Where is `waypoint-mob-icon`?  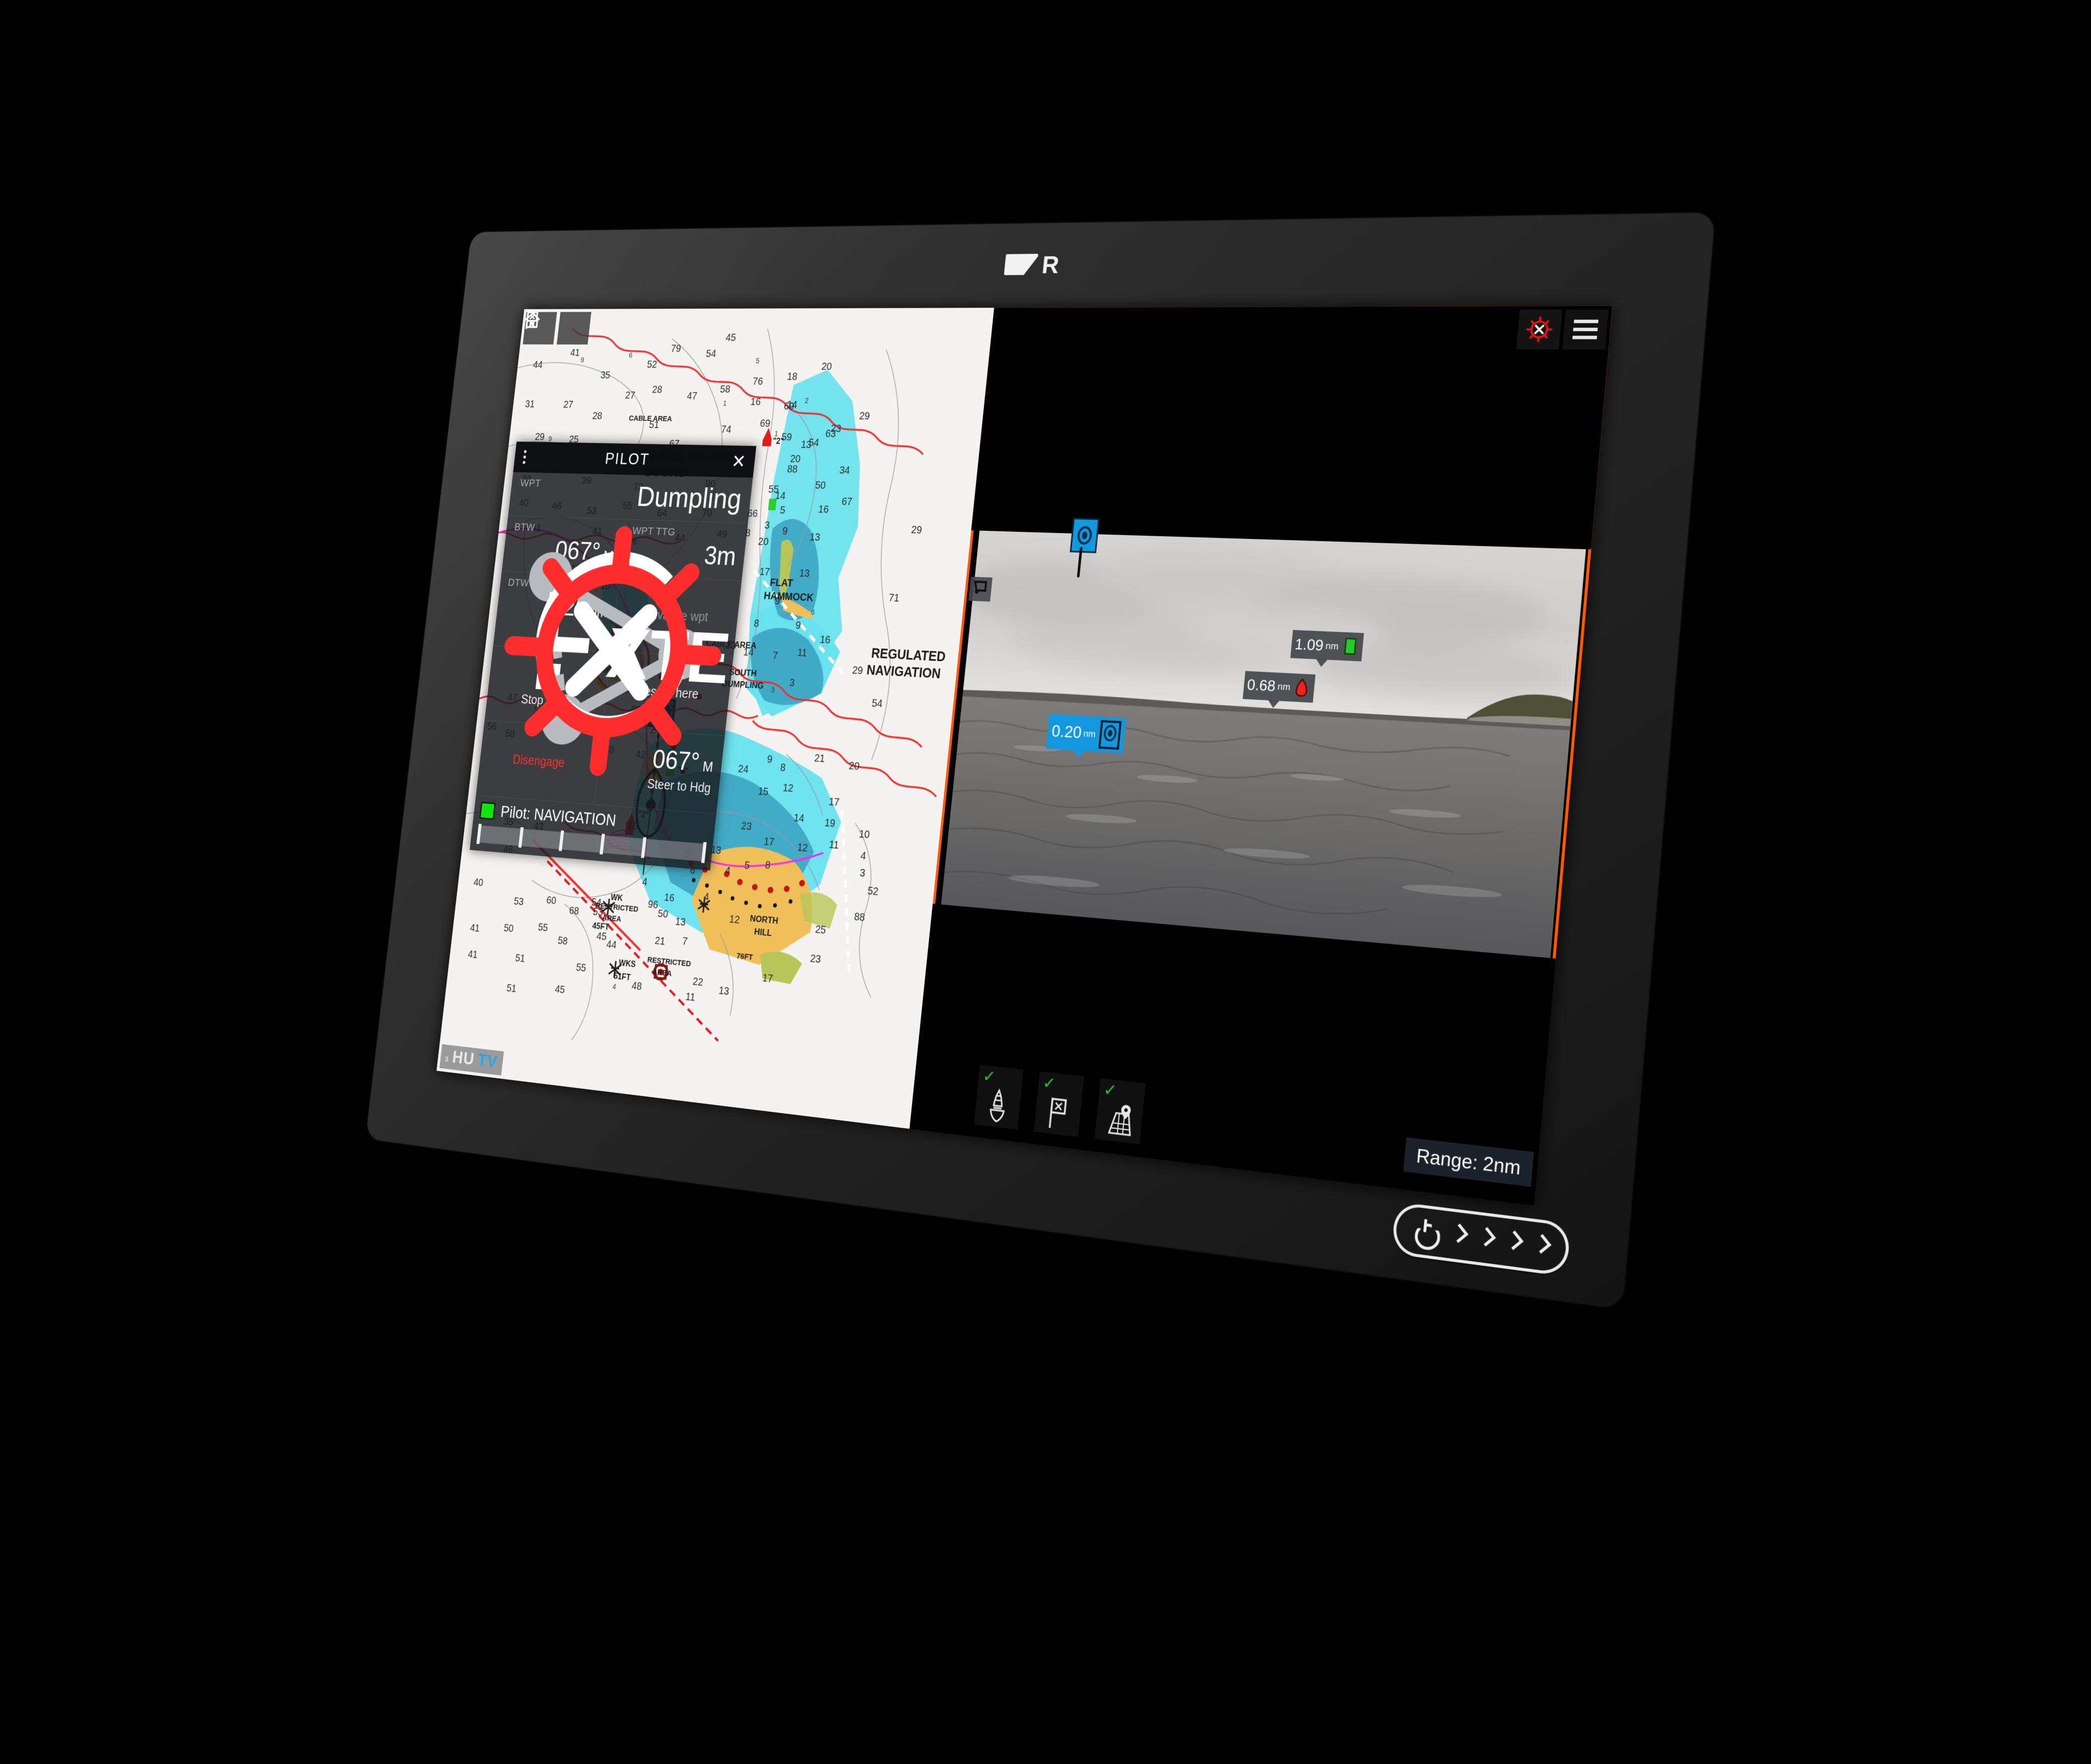
waypoint-mob-icon is located at coordinates (532, 320).